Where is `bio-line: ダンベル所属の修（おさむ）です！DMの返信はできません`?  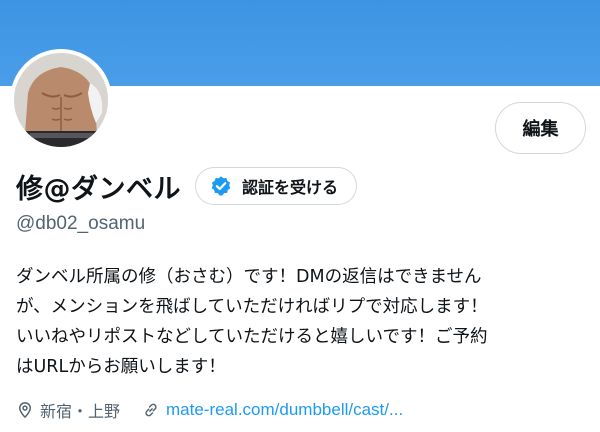 bio-line: ダンベル所属の修（おさむ）です！DMの返信はできません is located at coordinates (249, 277).